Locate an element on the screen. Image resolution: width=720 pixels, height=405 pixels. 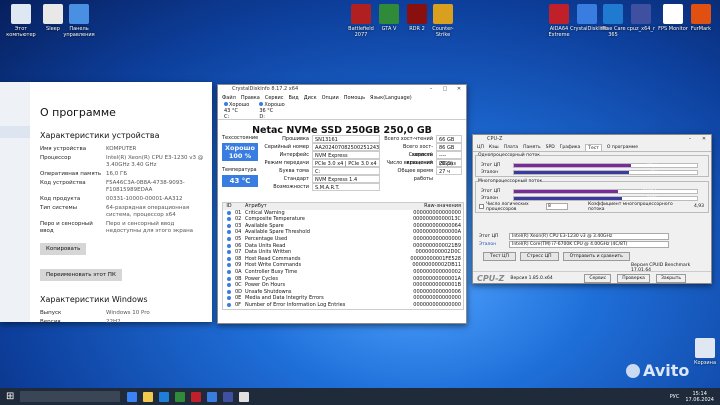
cpuz-tab: Тест is located at coordinates (593, 147).